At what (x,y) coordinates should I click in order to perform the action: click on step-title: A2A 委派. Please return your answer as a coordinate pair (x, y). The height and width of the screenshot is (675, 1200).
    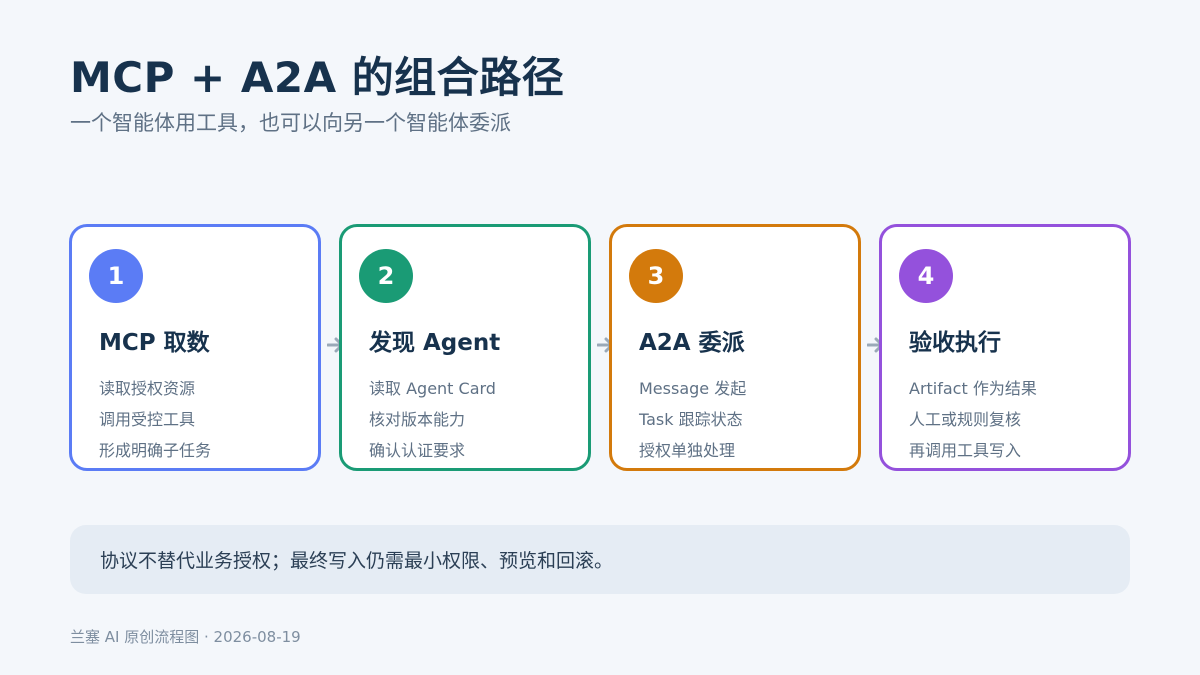
    Looking at the image, I should click on (692, 343).